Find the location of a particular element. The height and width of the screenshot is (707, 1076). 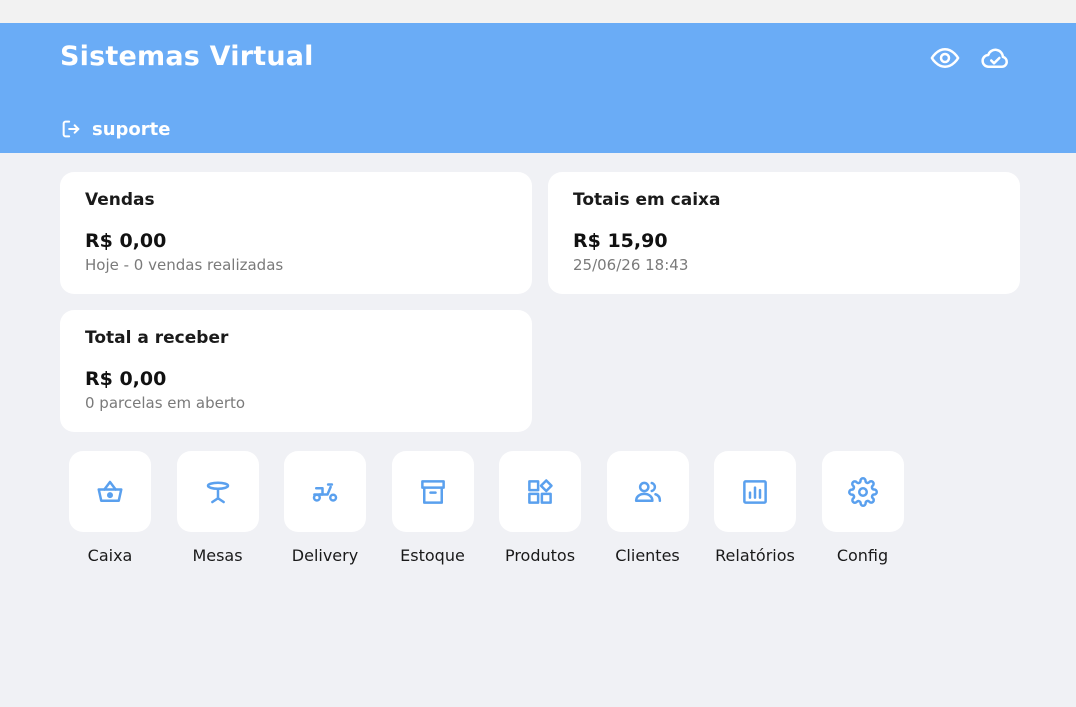

scooter-icon is located at coordinates (325, 492).